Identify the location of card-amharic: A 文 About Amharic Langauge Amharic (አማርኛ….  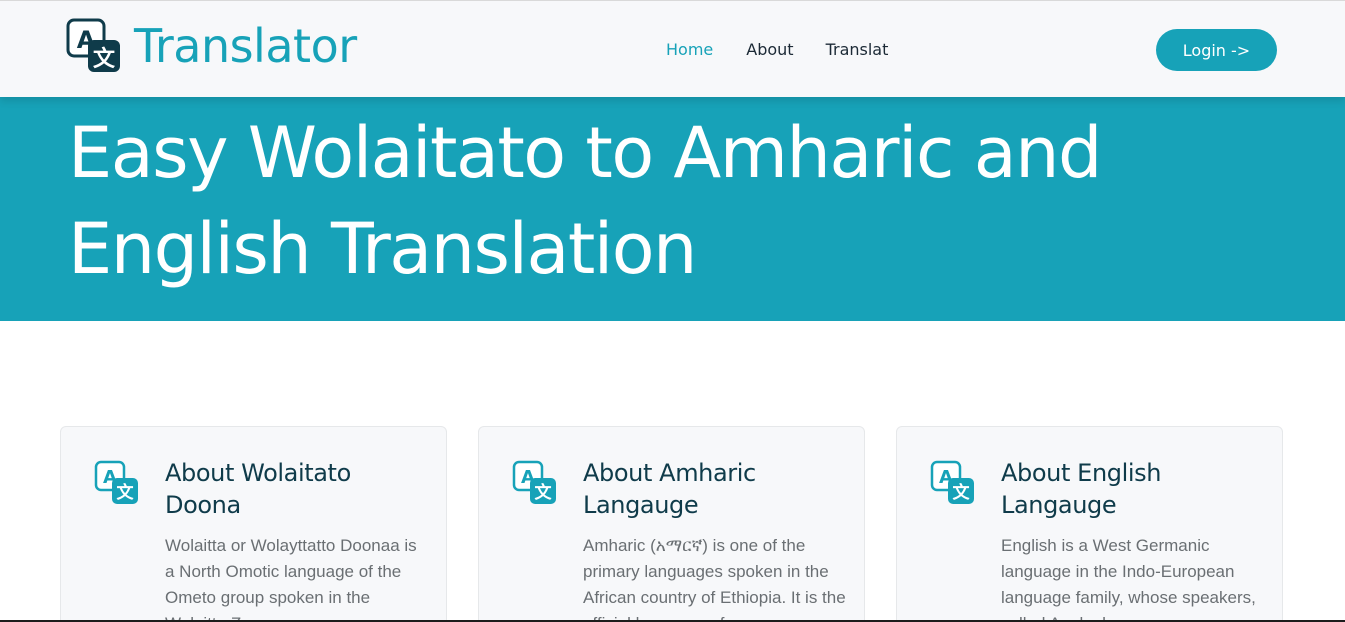
(671, 524).